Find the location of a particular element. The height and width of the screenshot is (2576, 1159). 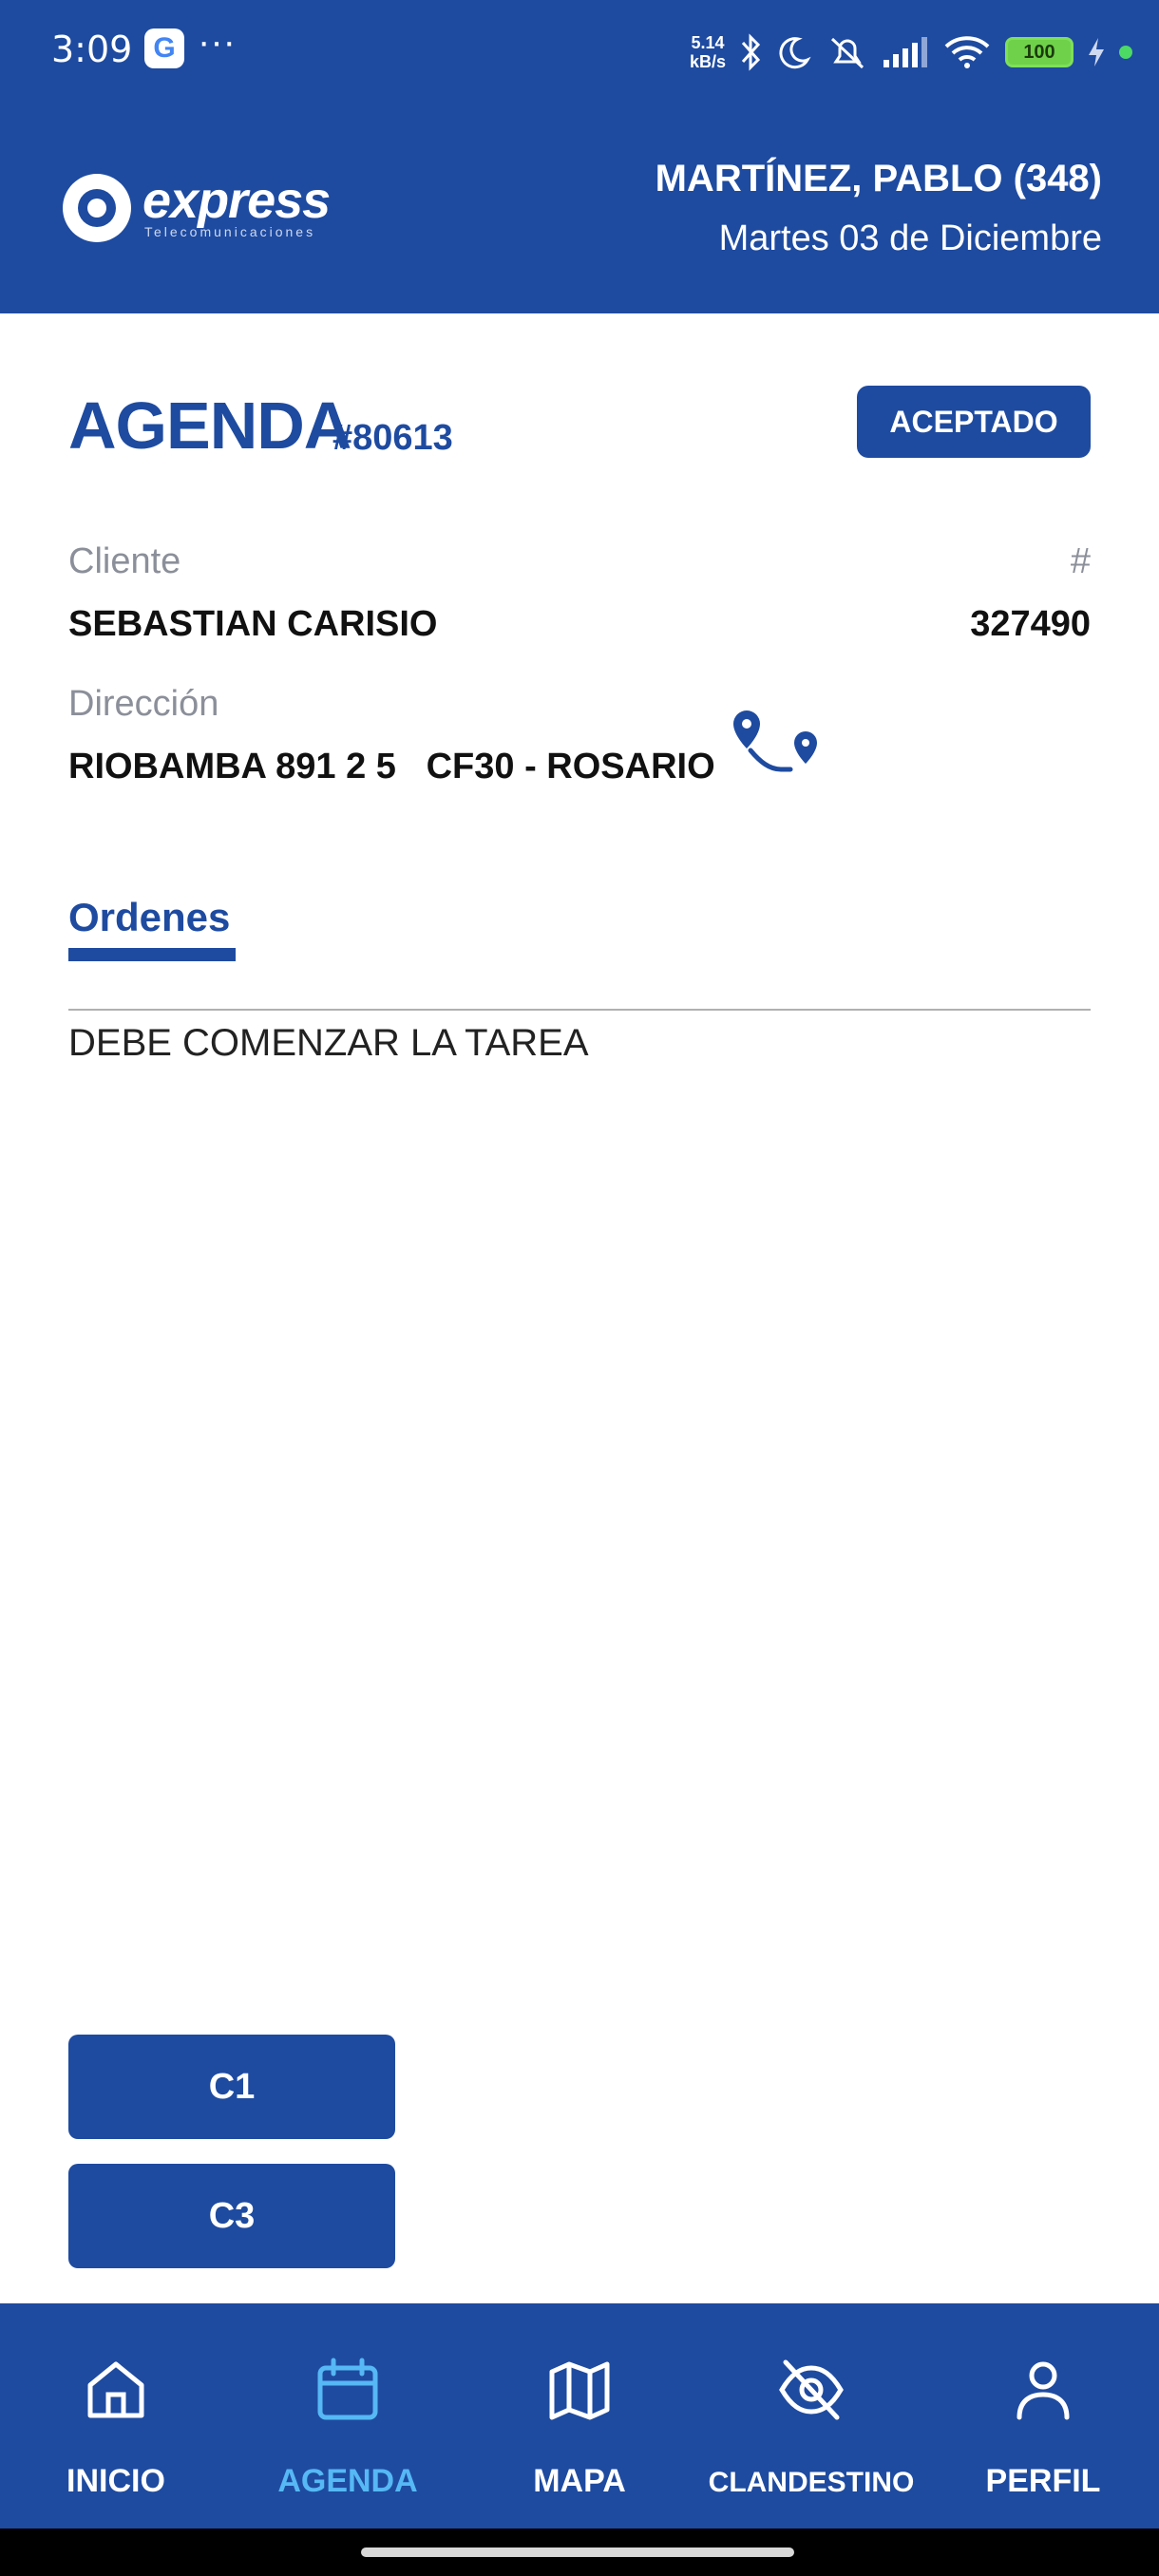

c1-button: C1 is located at coordinates (231, 2087).